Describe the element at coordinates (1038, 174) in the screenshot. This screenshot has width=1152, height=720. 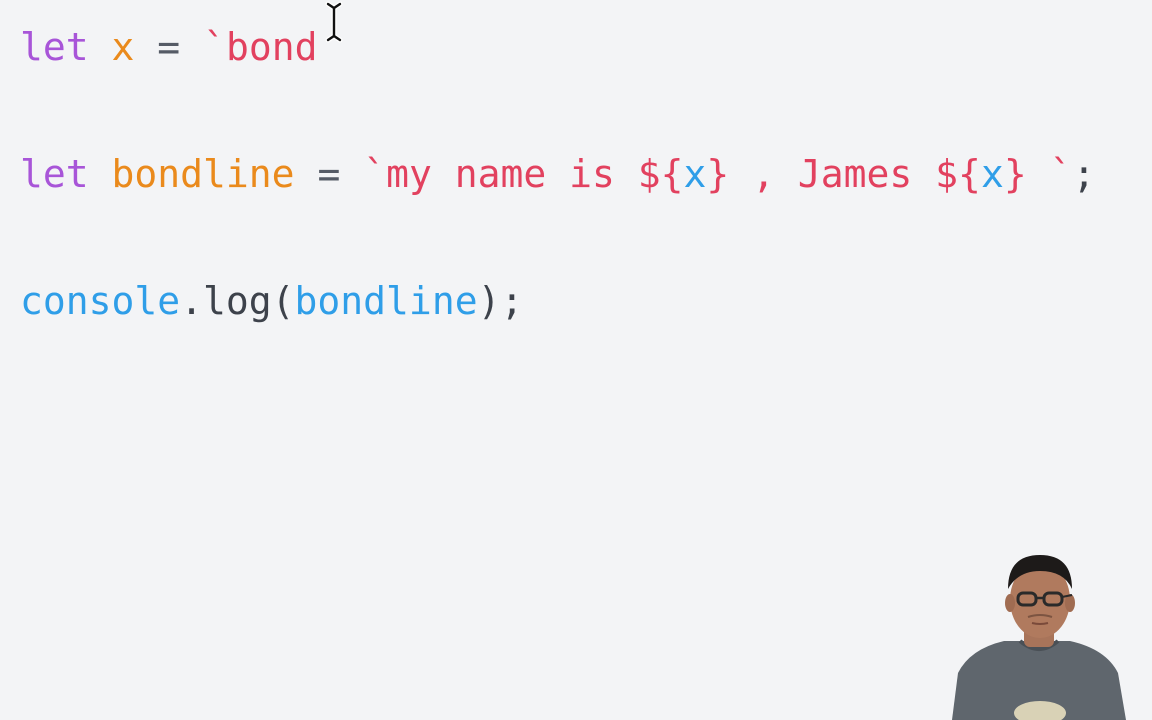
I see `template-string-part: } `` at that location.